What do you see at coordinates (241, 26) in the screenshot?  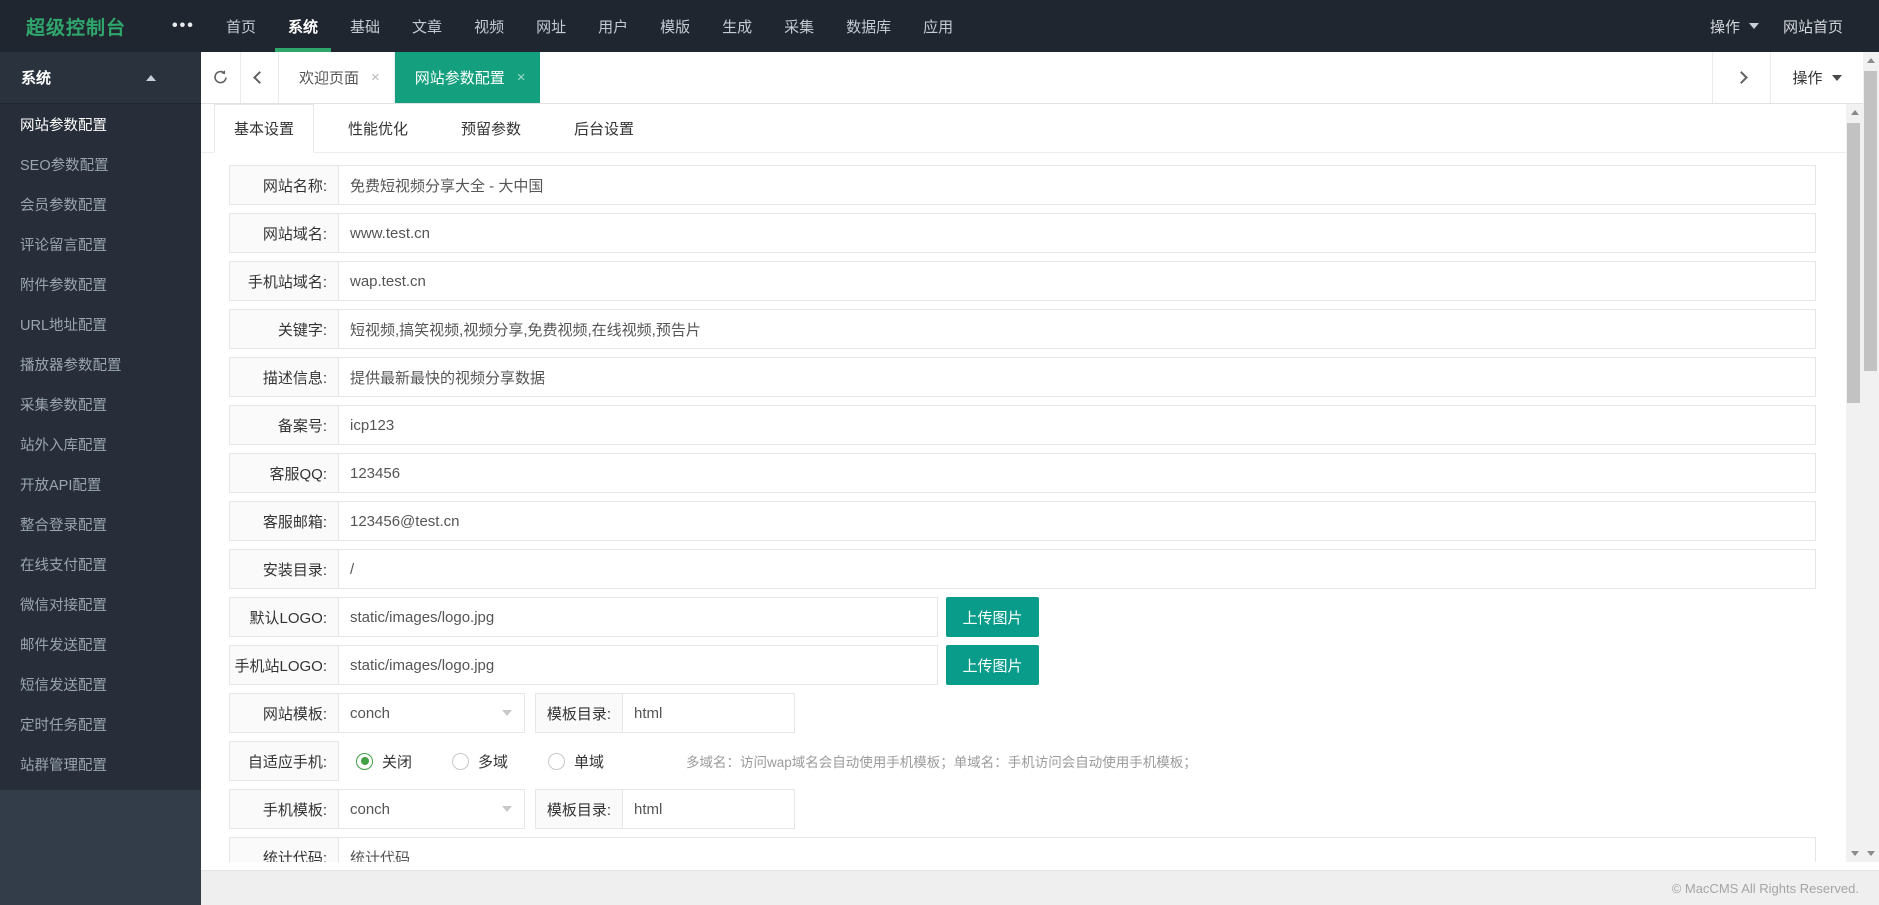 I see `topnav-item-首页: 首页` at bounding box center [241, 26].